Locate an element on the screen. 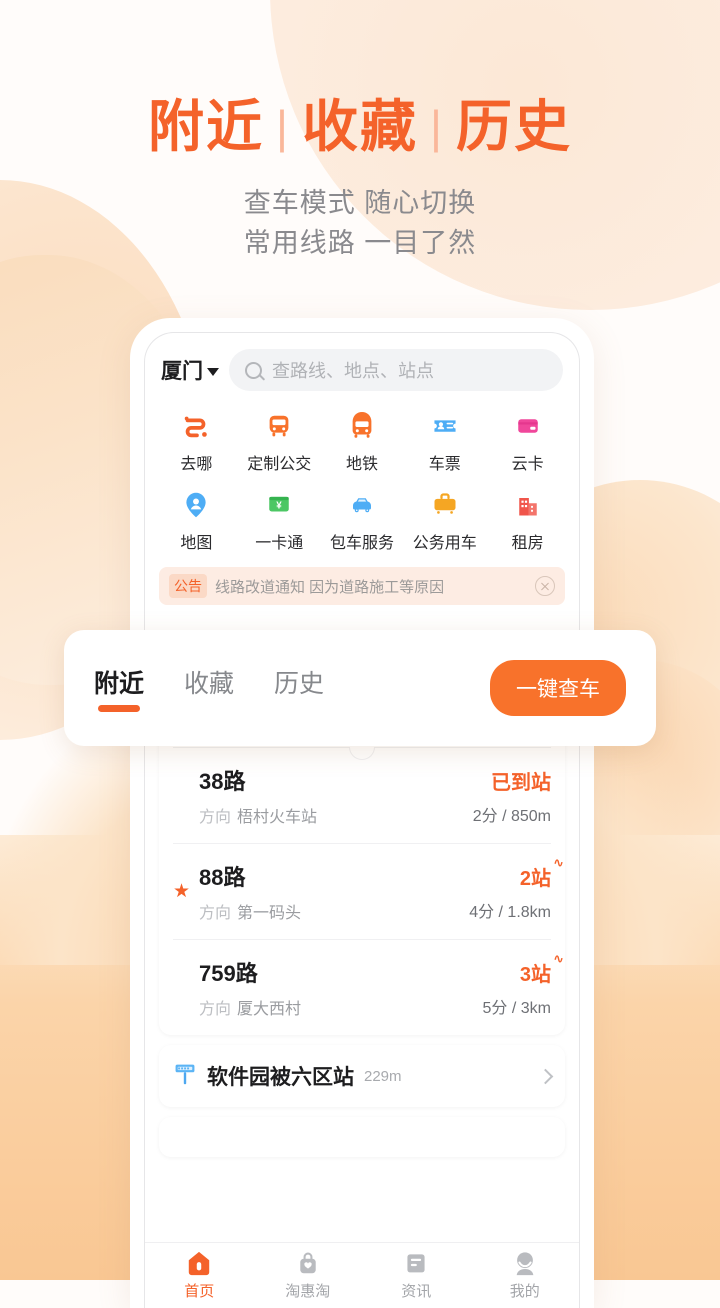 The height and width of the screenshot is (1308, 720). route-status: 已到站 is located at coordinates (521, 782).